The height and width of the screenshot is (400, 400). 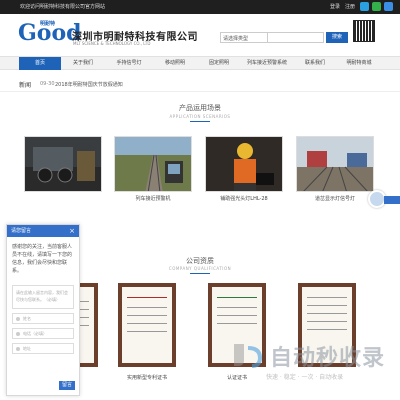 I want to click on company-name-en: MLT SCIENCE & TECHNOLOGY CO., LTD, so click(x=112, y=43).